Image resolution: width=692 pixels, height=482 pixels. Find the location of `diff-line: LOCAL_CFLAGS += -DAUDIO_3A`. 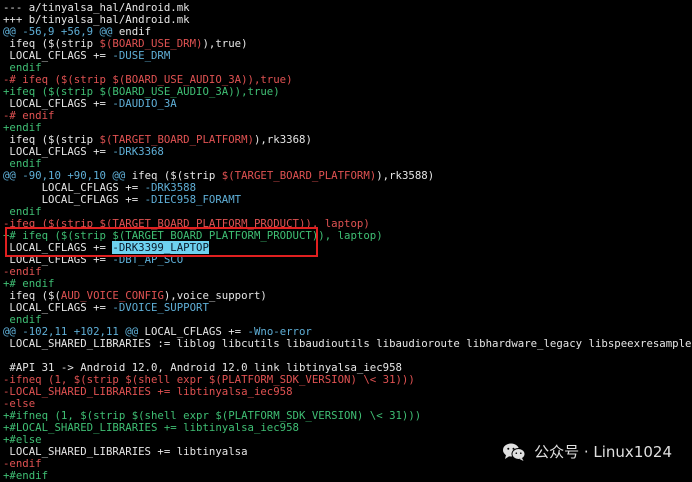

diff-line: LOCAL_CFLAGS += -DAUDIO_3A is located at coordinates (347, 104).